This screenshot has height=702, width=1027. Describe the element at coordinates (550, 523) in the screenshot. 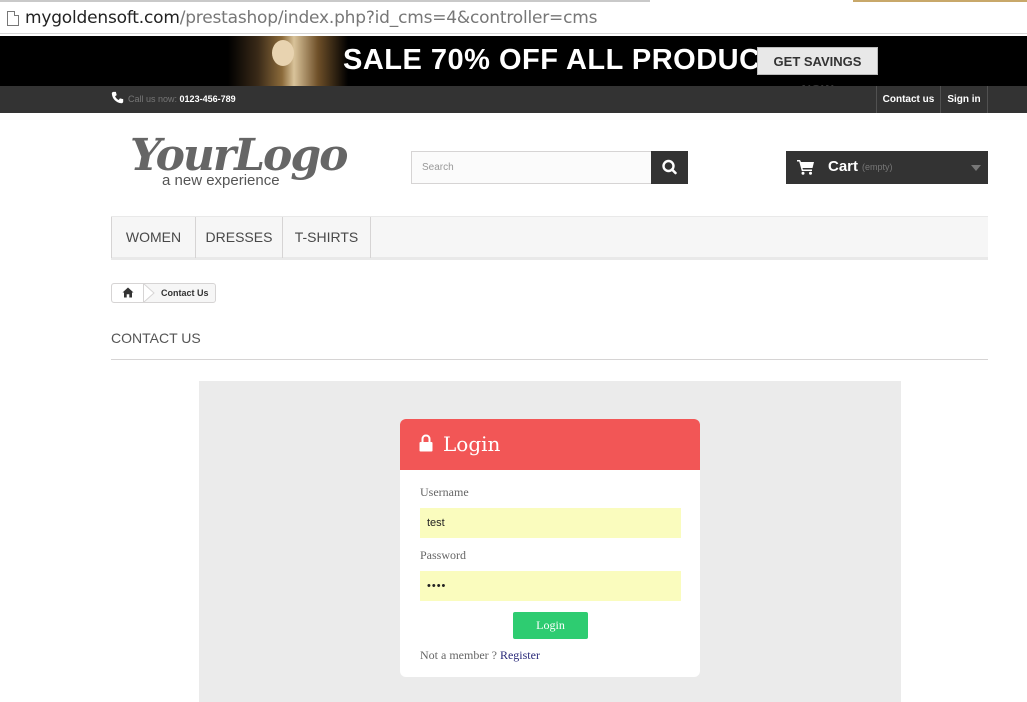

I see `username-field` at that location.